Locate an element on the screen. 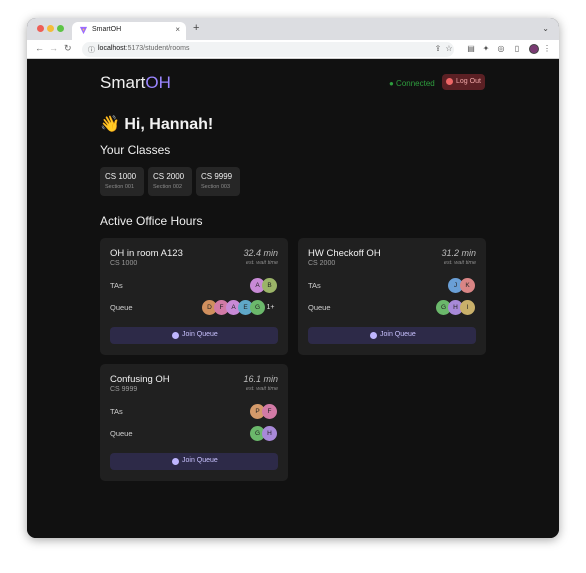  ta-avatar: K is located at coordinates (467, 285).